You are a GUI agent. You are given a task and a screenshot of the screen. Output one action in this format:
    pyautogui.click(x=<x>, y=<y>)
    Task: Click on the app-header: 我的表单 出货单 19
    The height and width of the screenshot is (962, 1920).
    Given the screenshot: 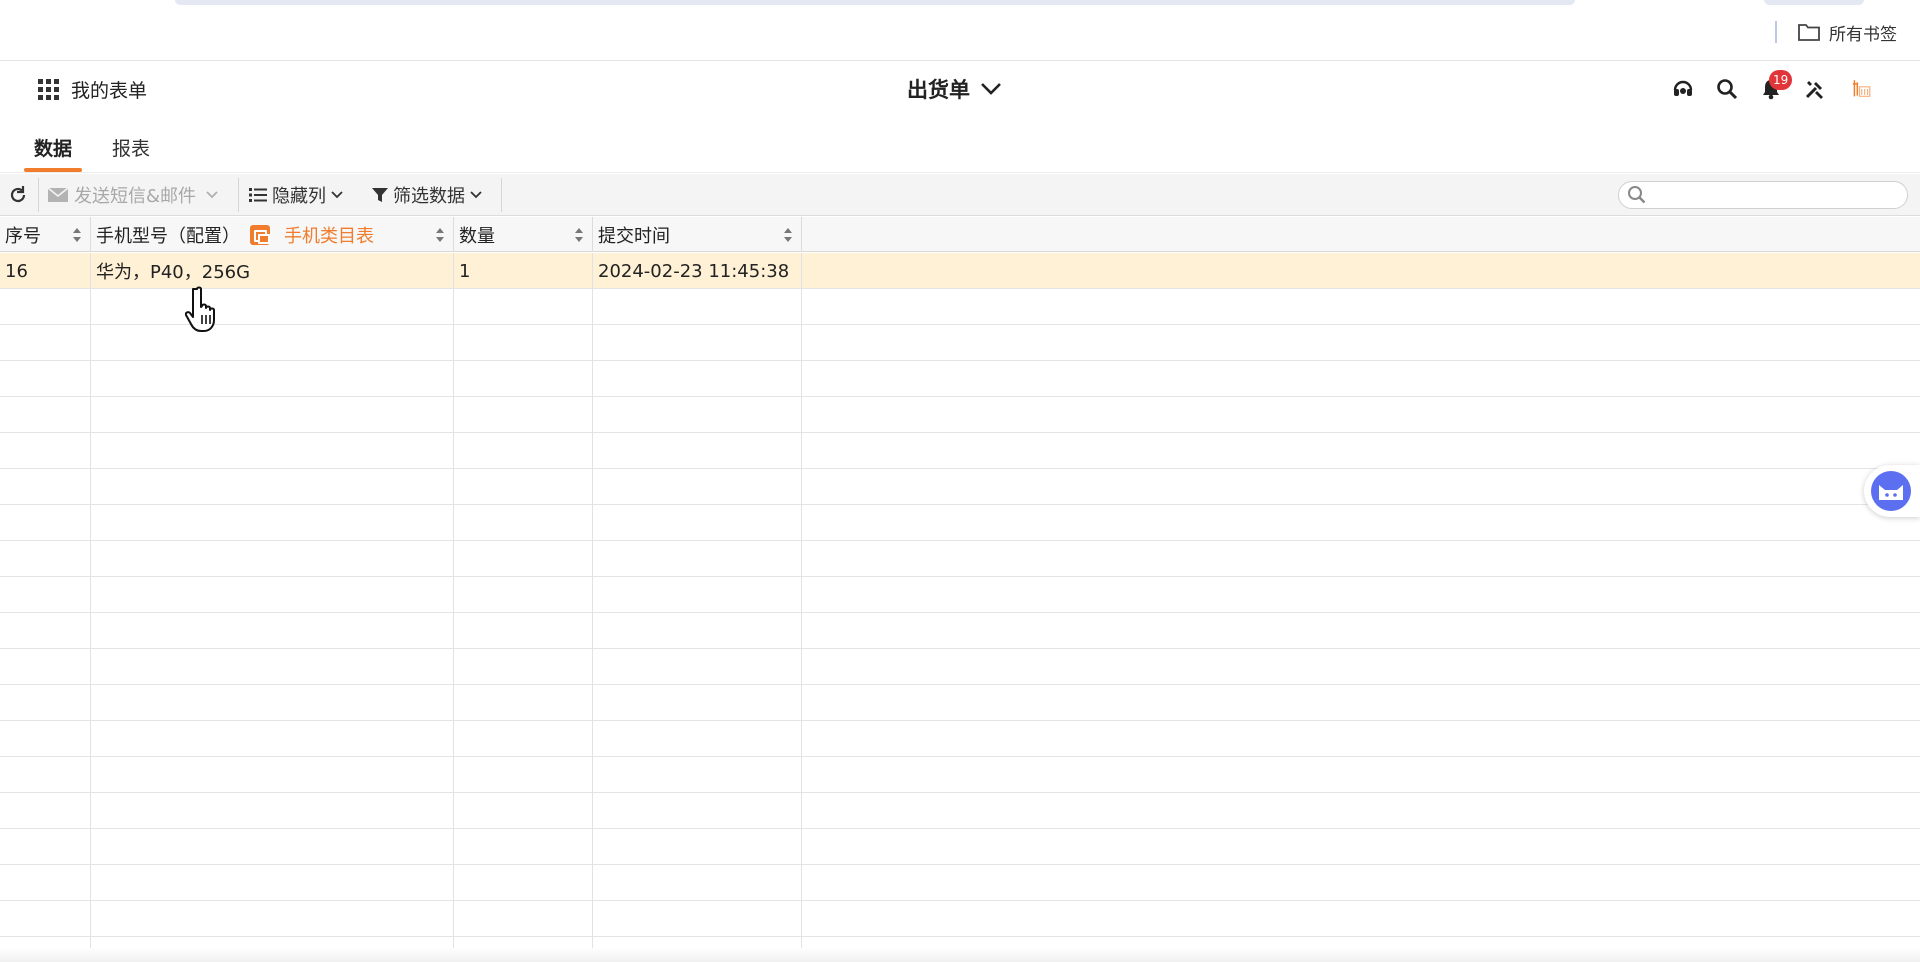 What is the action you would take?
    pyautogui.click(x=960, y=90)
    